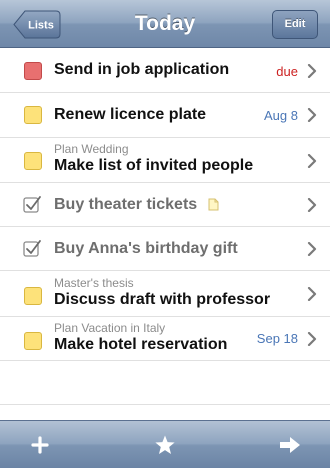  I want to click on task-title: Discuss draft with professor, so click(162, 299).